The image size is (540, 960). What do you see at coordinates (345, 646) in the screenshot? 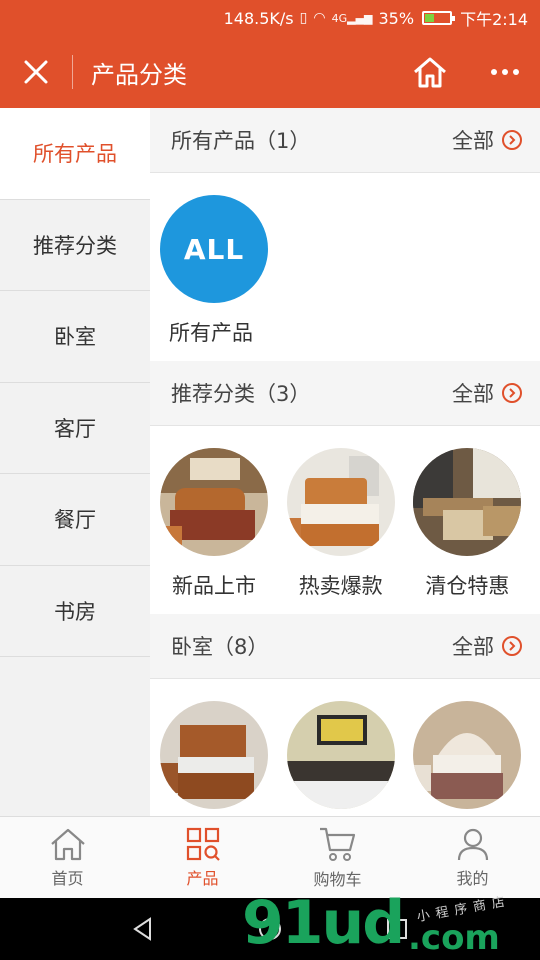
I see `section-header-bedroom: 卧室（8） 全部` at bounding box center [345, 646].